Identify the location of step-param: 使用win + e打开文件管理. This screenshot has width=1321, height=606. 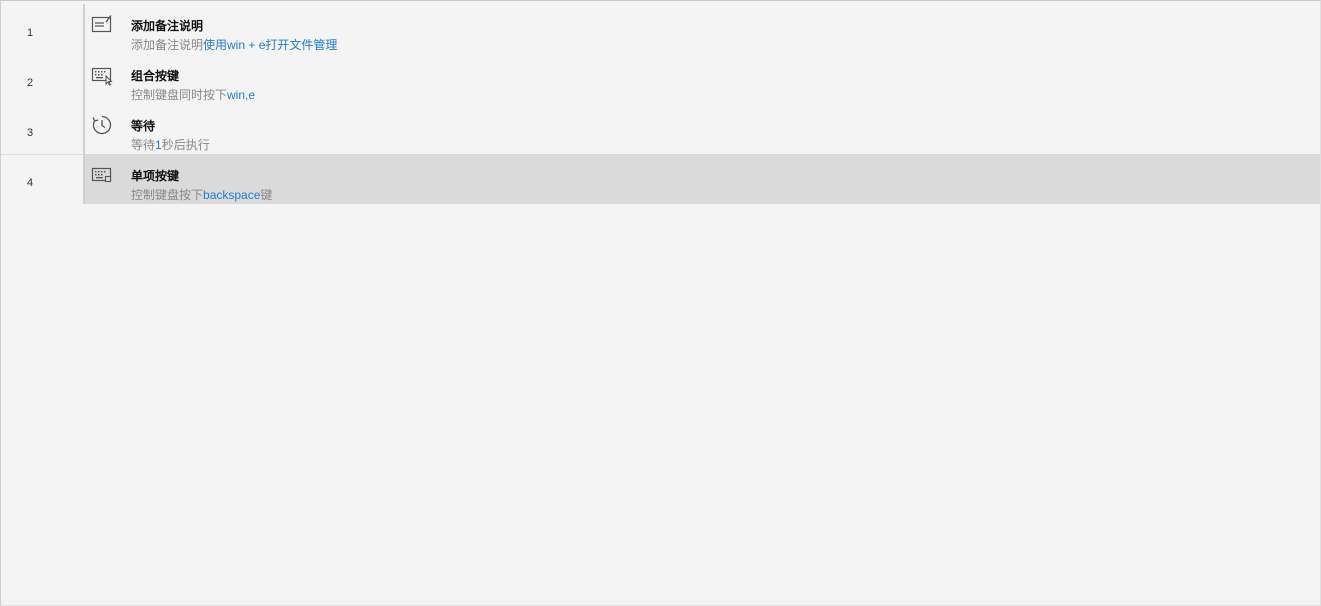
(270, 45).